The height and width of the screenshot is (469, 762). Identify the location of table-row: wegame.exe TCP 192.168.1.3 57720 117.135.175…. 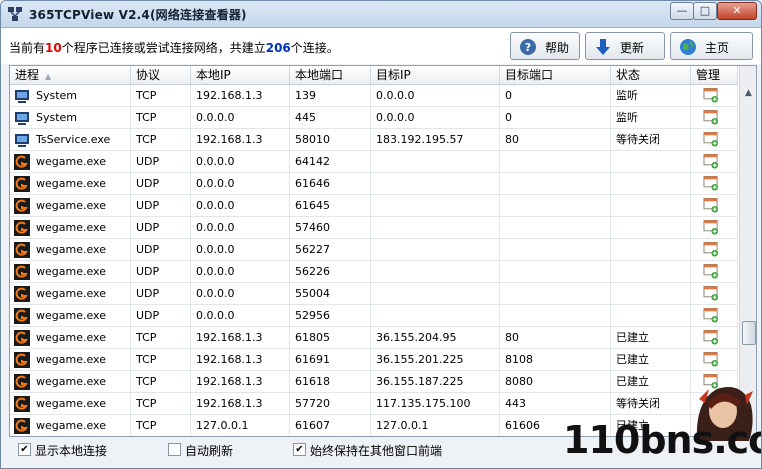
(374, 404).